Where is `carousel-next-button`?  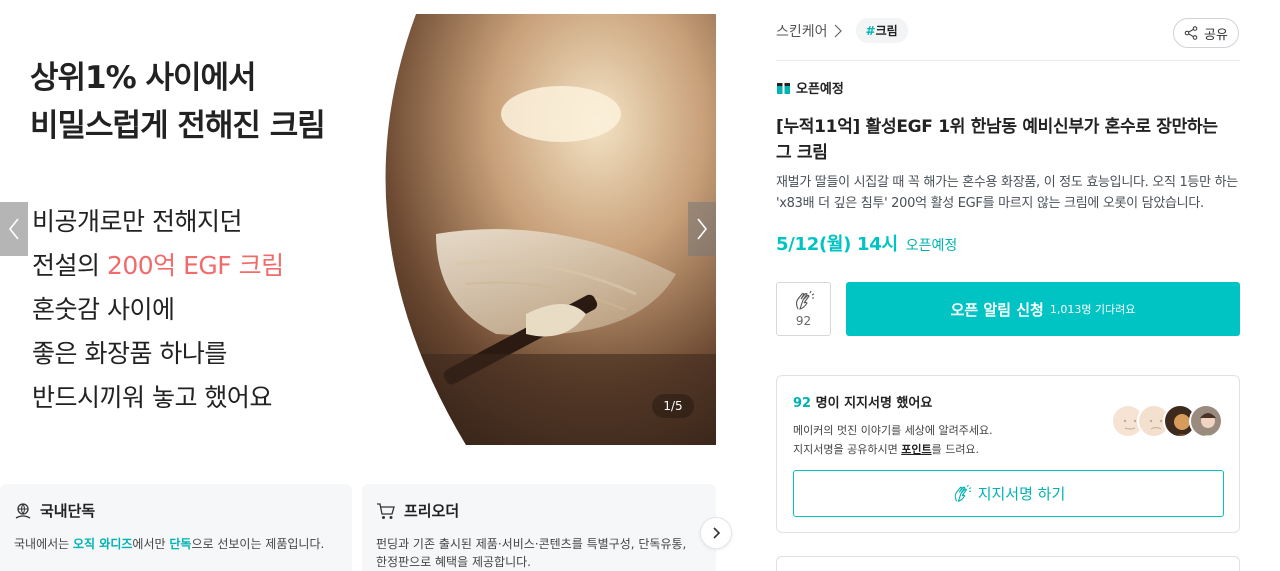 carousel-next-button is located at coordinates (702, 229).